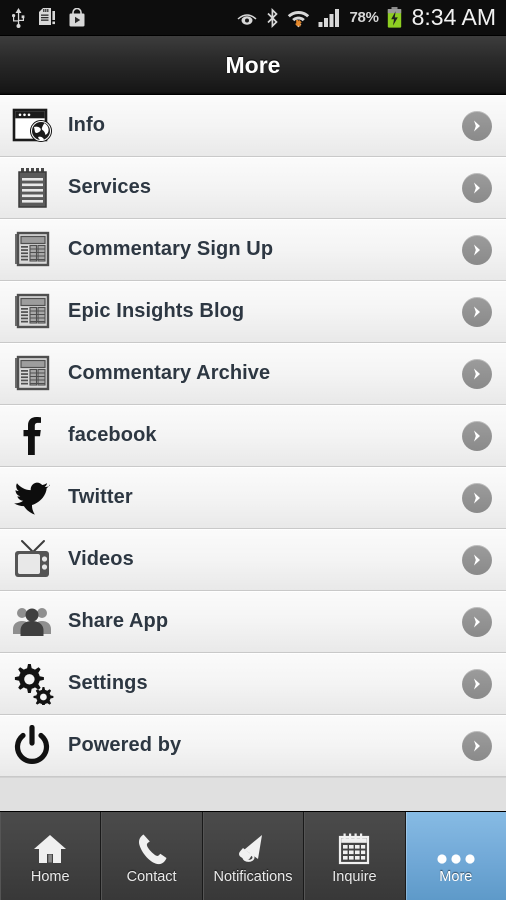  Describe the element at coordinates (253, 498) in the screenshot. I see `list-item-twitter: Twitter` at that location.